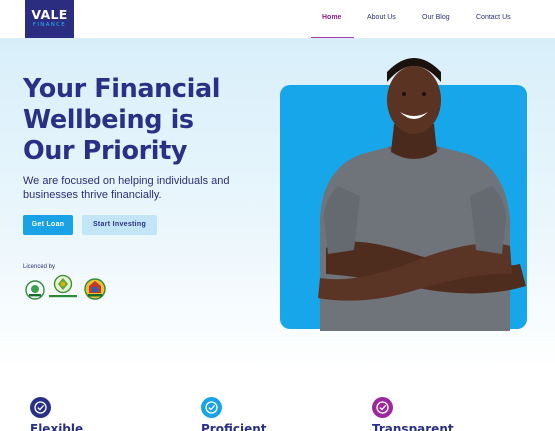  I want to click on feature-transparent-icon, so click(382, 407).